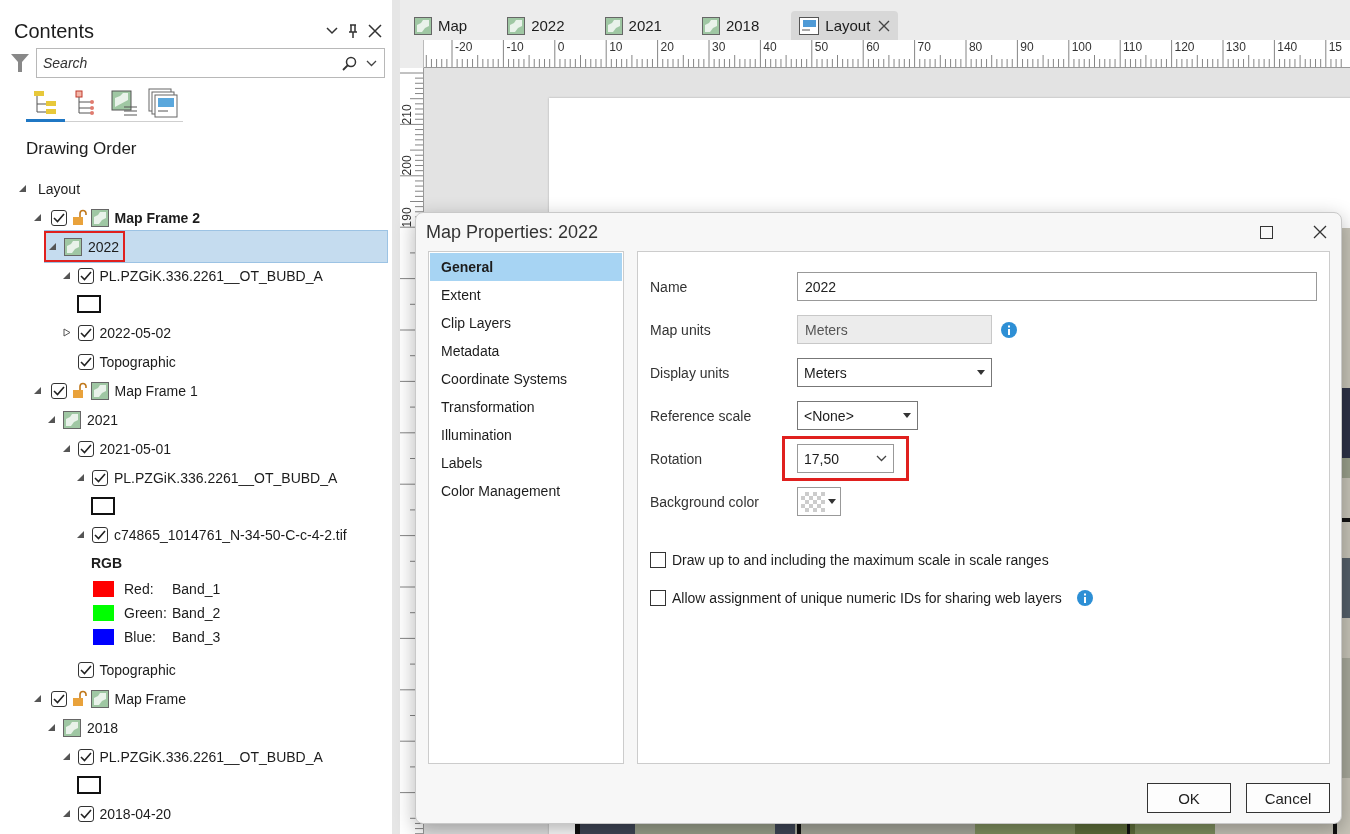  I want to click on ruler-label: 30, so click(718, 47).